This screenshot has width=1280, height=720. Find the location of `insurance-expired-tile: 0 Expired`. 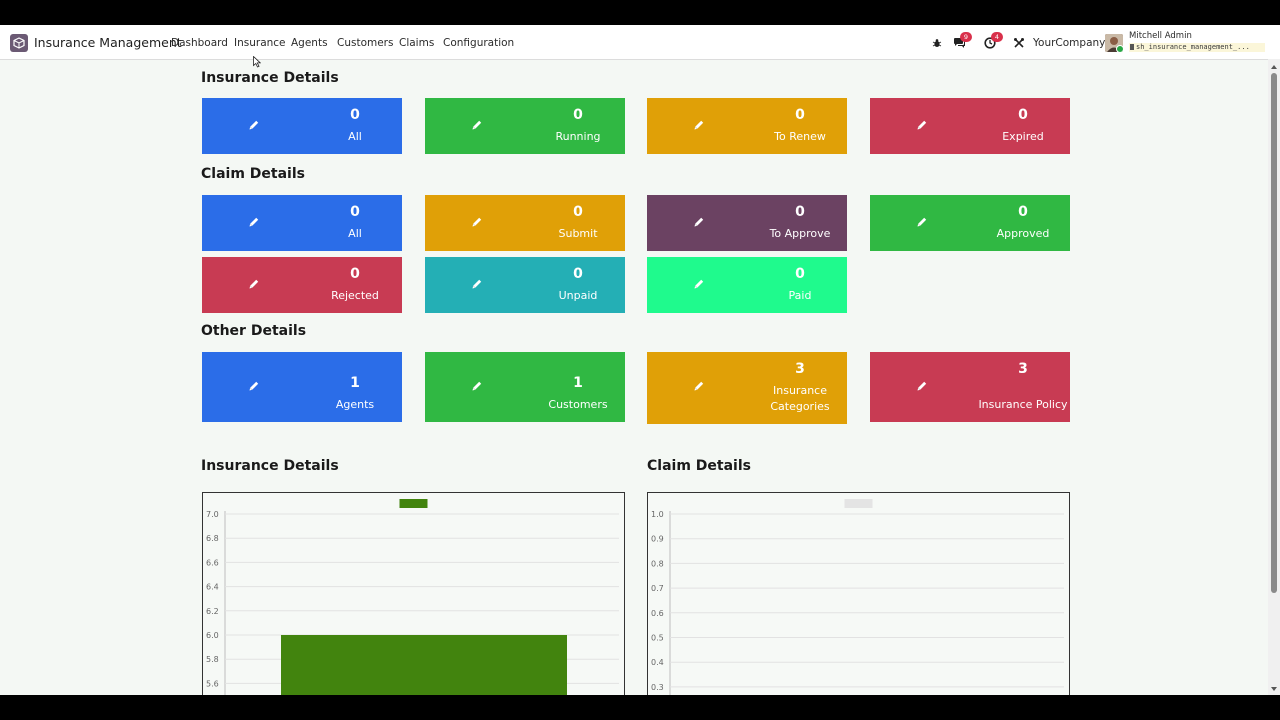

insurance-expired-tile: 0 Expired is located at coordinates (970, 126).